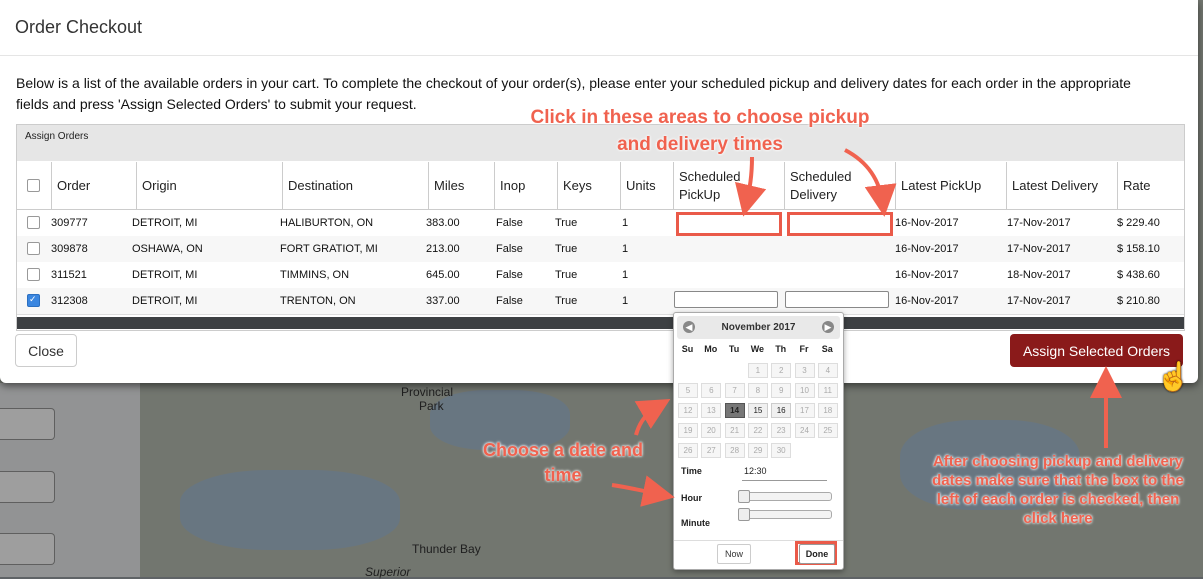 Image resolution: width=1203 pixels, height=579 pixels. What do you see at coordinates (355, 185) in the screenshot?
I see `col-destination: Destination` at bounding box center [355, 185].